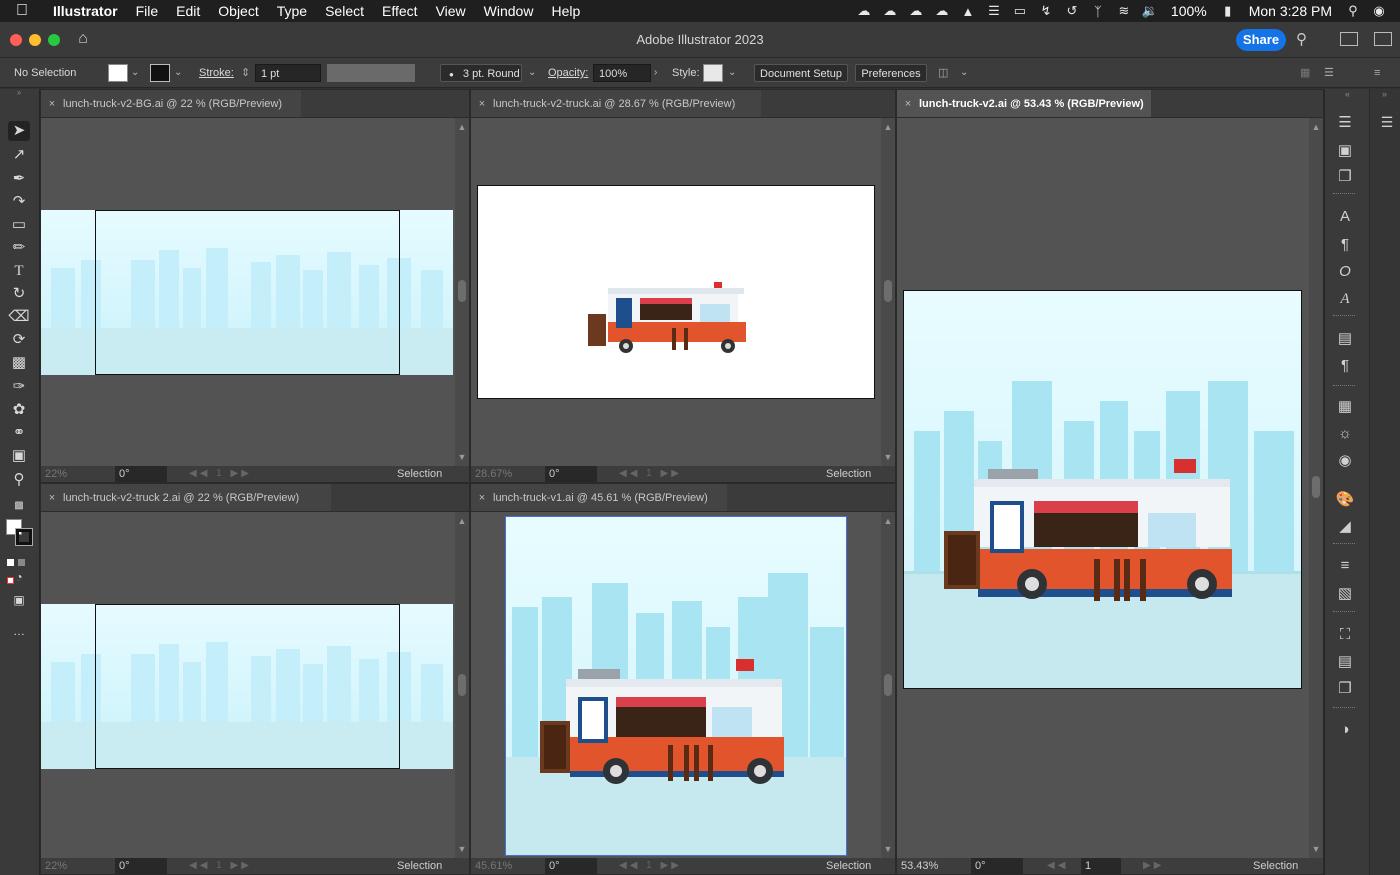 The height and width of the screenshot is (875, 1400). What do you see at coordinates (247, 73) in the screenshot?
I see `stroke-stepper-icon: ⇕` at bounding box center [247, 73].